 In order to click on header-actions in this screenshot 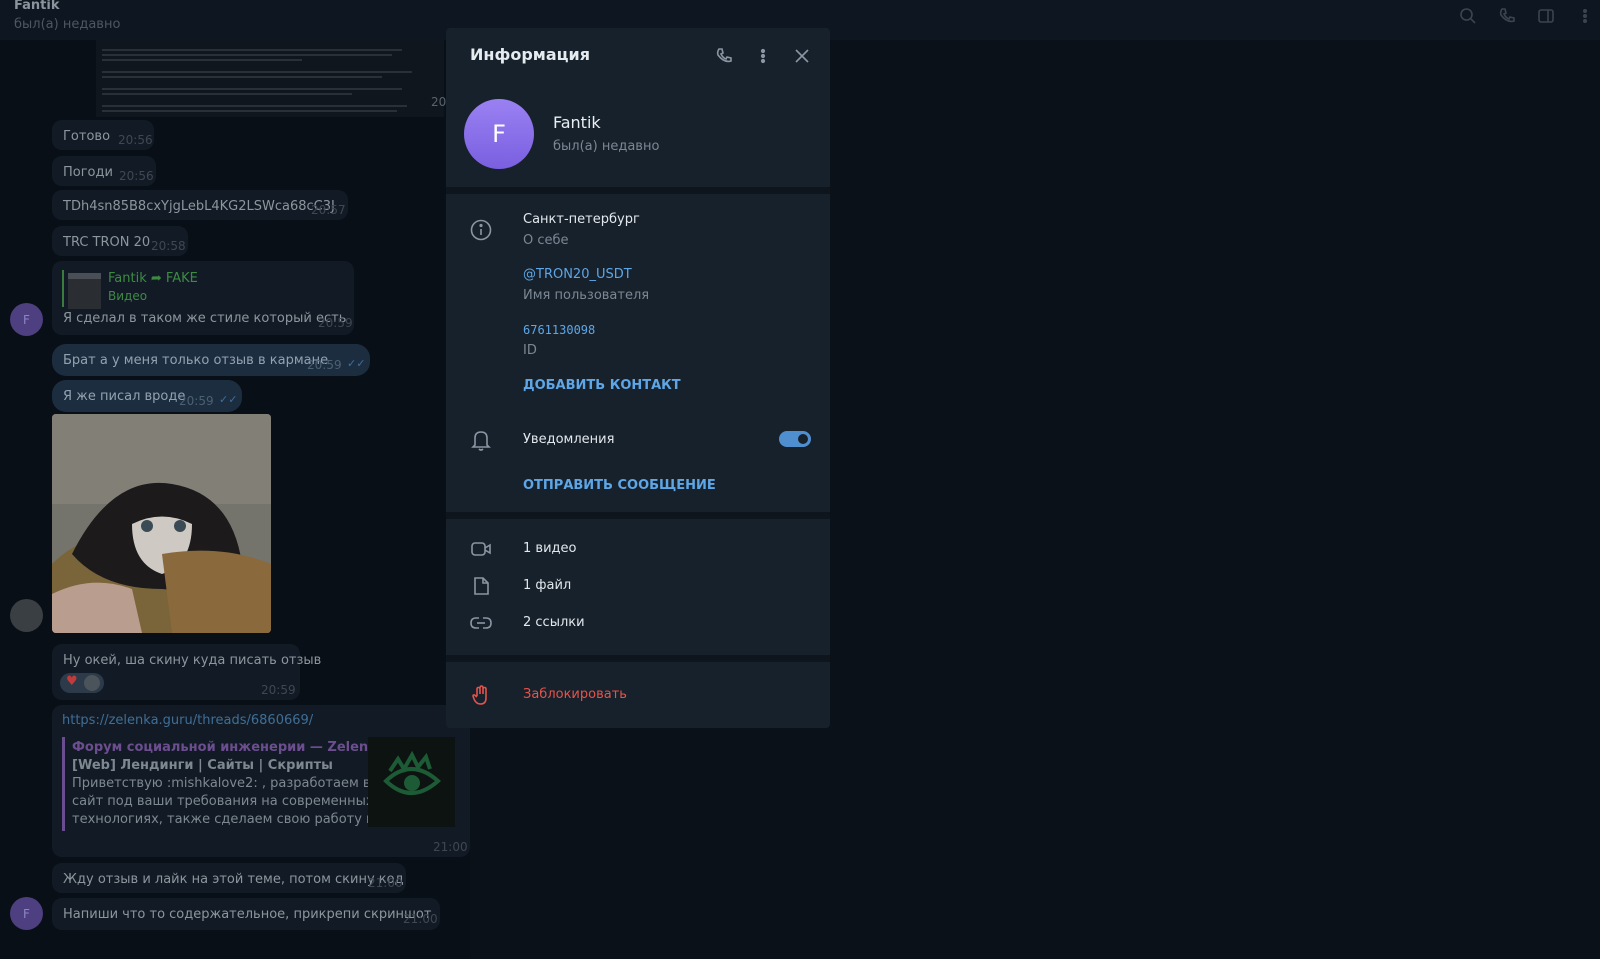, I will do `click(1528, 16)`.